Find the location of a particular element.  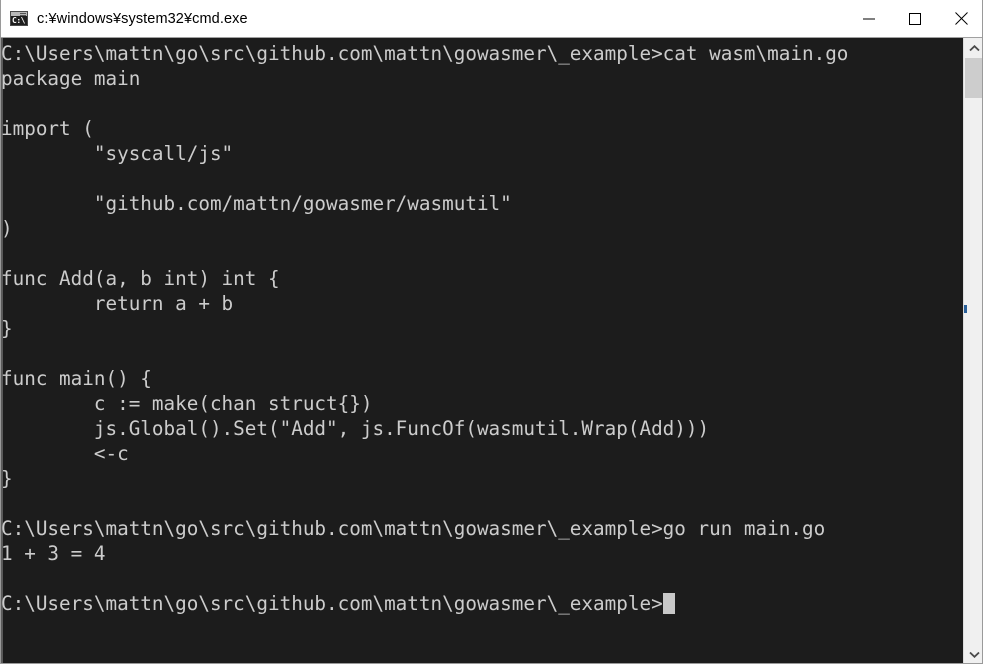

vertical-scrollbar is located at coordinates (972, 350).